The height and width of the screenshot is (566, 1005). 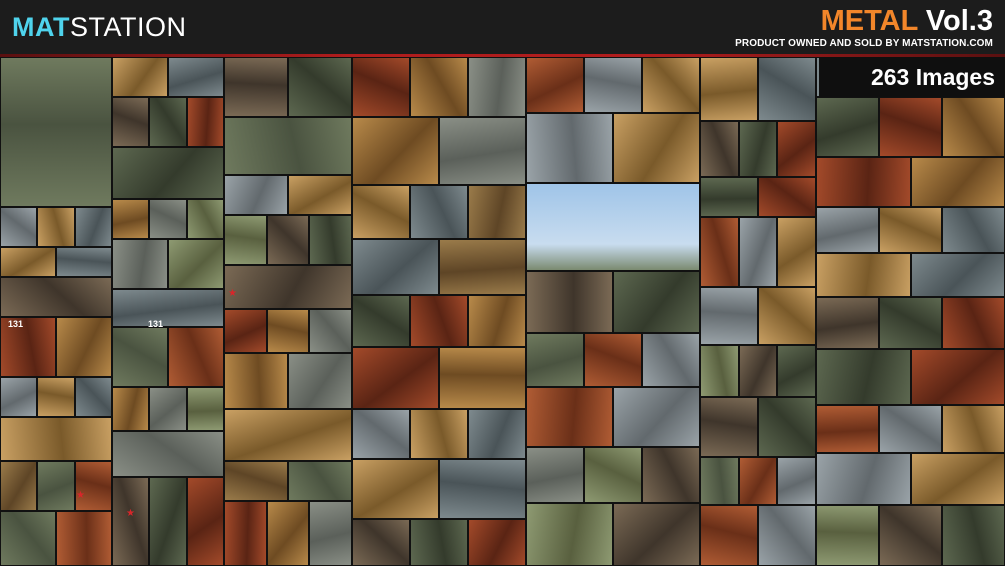 I want to click on jet-photo-tile, so click(x=613, y=227).